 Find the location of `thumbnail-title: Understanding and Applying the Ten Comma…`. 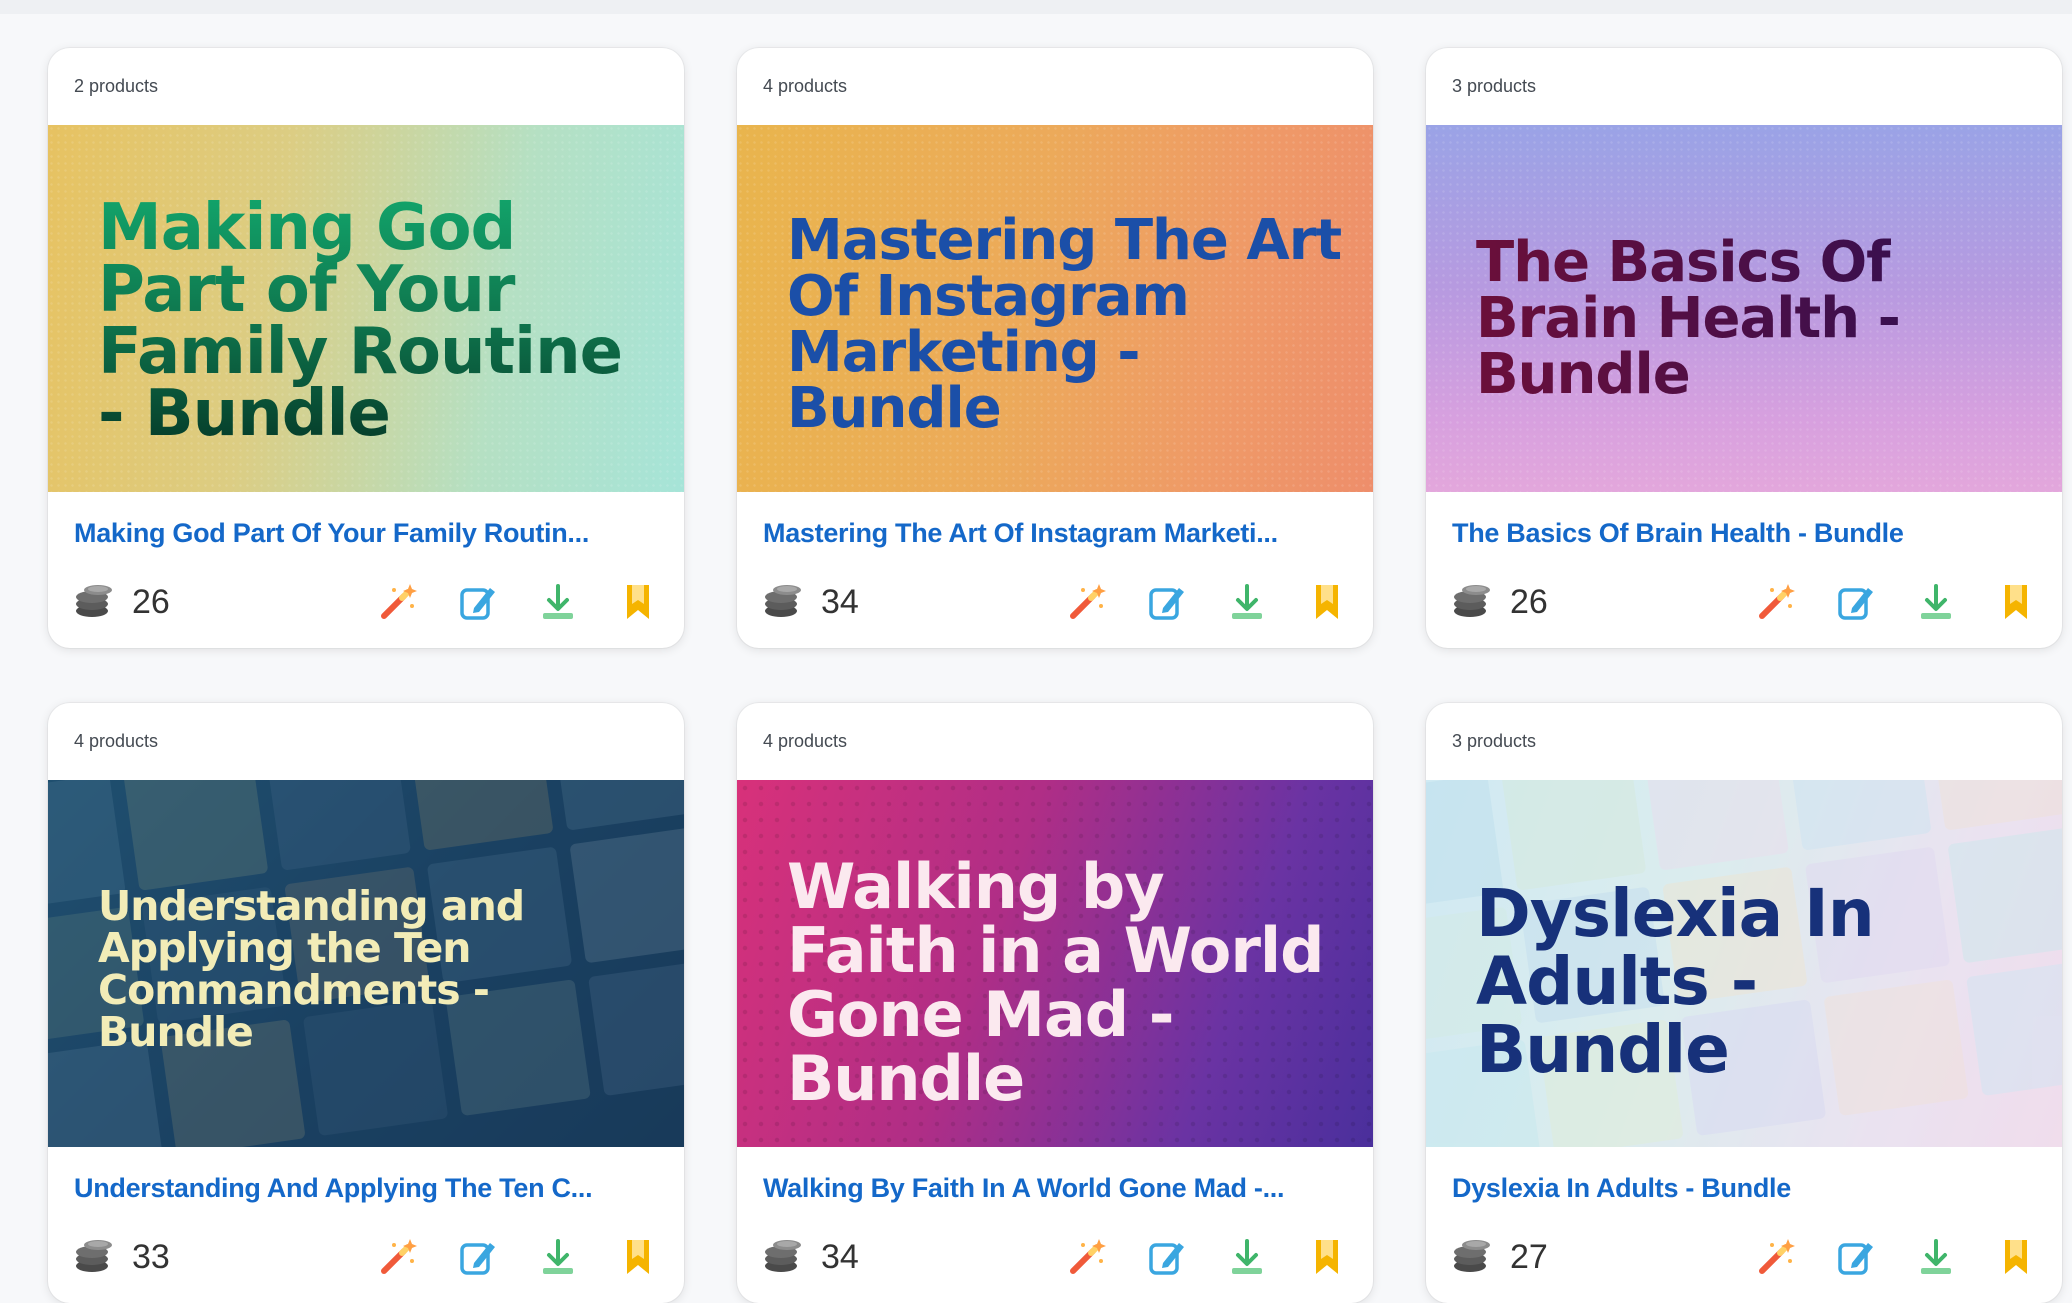

thumbnail-title: Understanding and Applying the Ten Comma… is located at coordinates (311, 969).